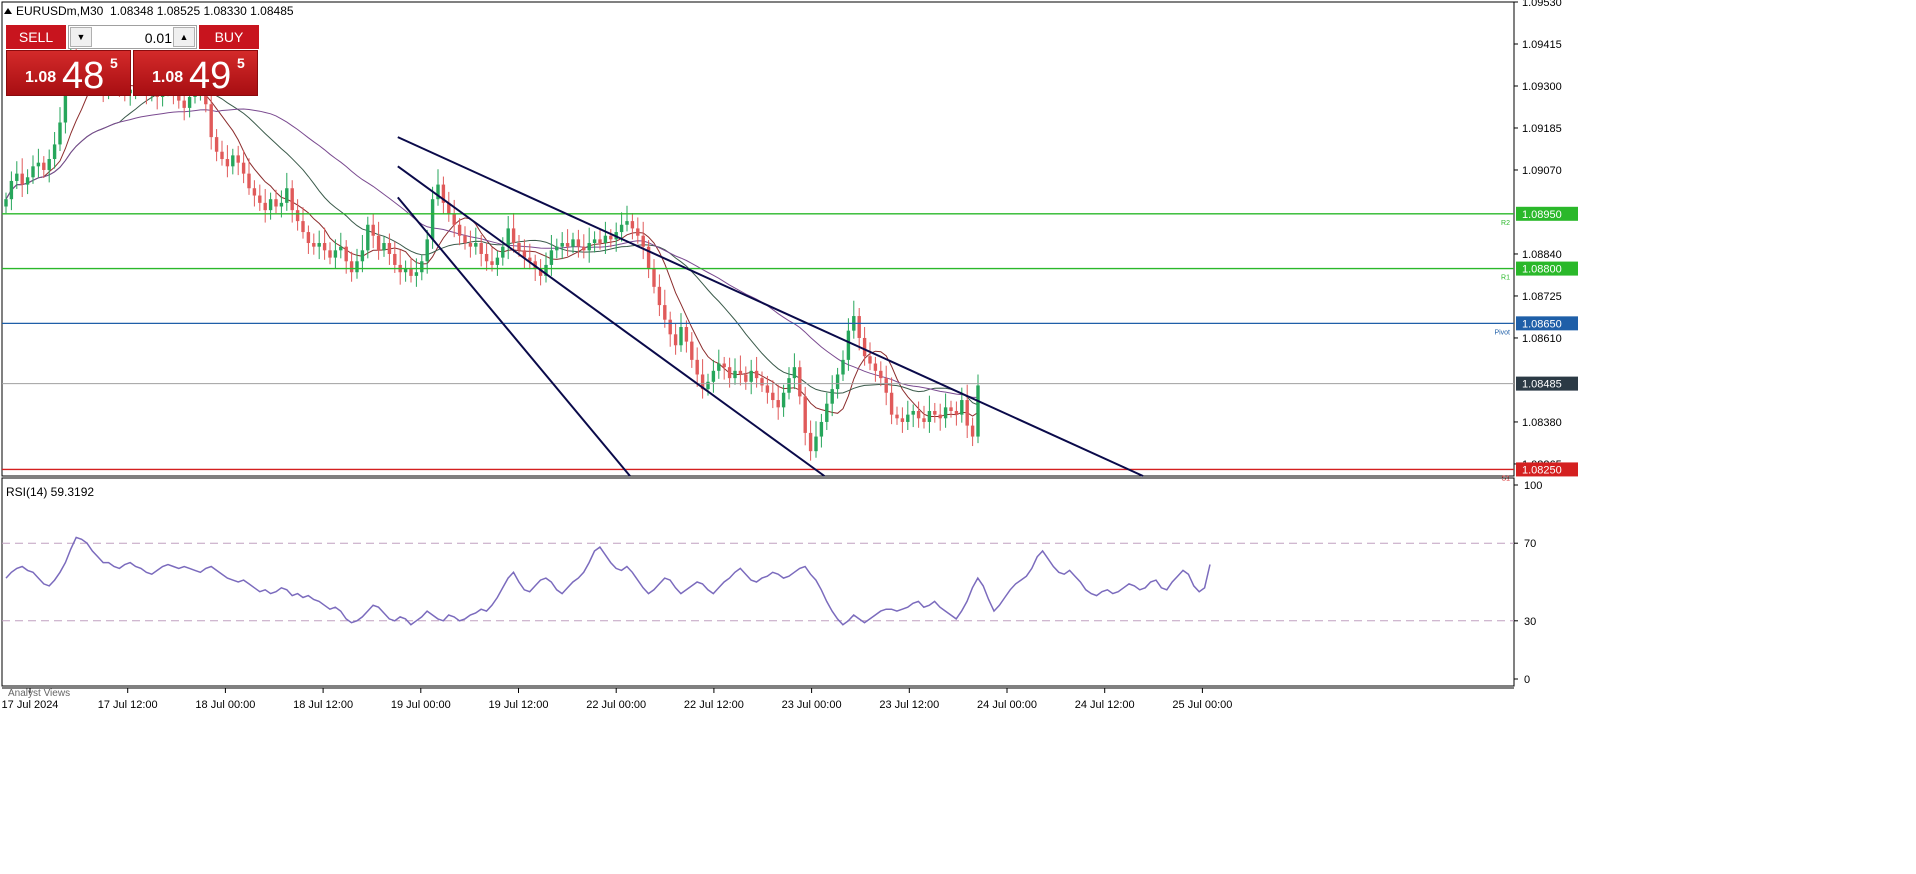  What do you see at coordinates (184, 37) in the screenshot?
I see `lot-increase-chevron-up-icon: ▲` at bounding box center [184, 37].